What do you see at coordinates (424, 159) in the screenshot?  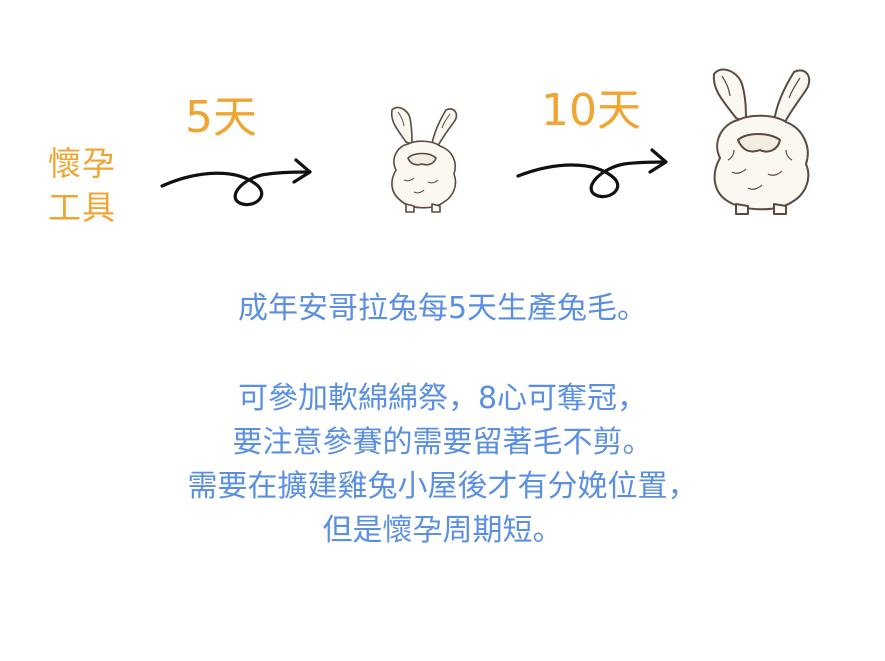 I see `small-angora-rabbit-icon` at bounding box center [424, 159].